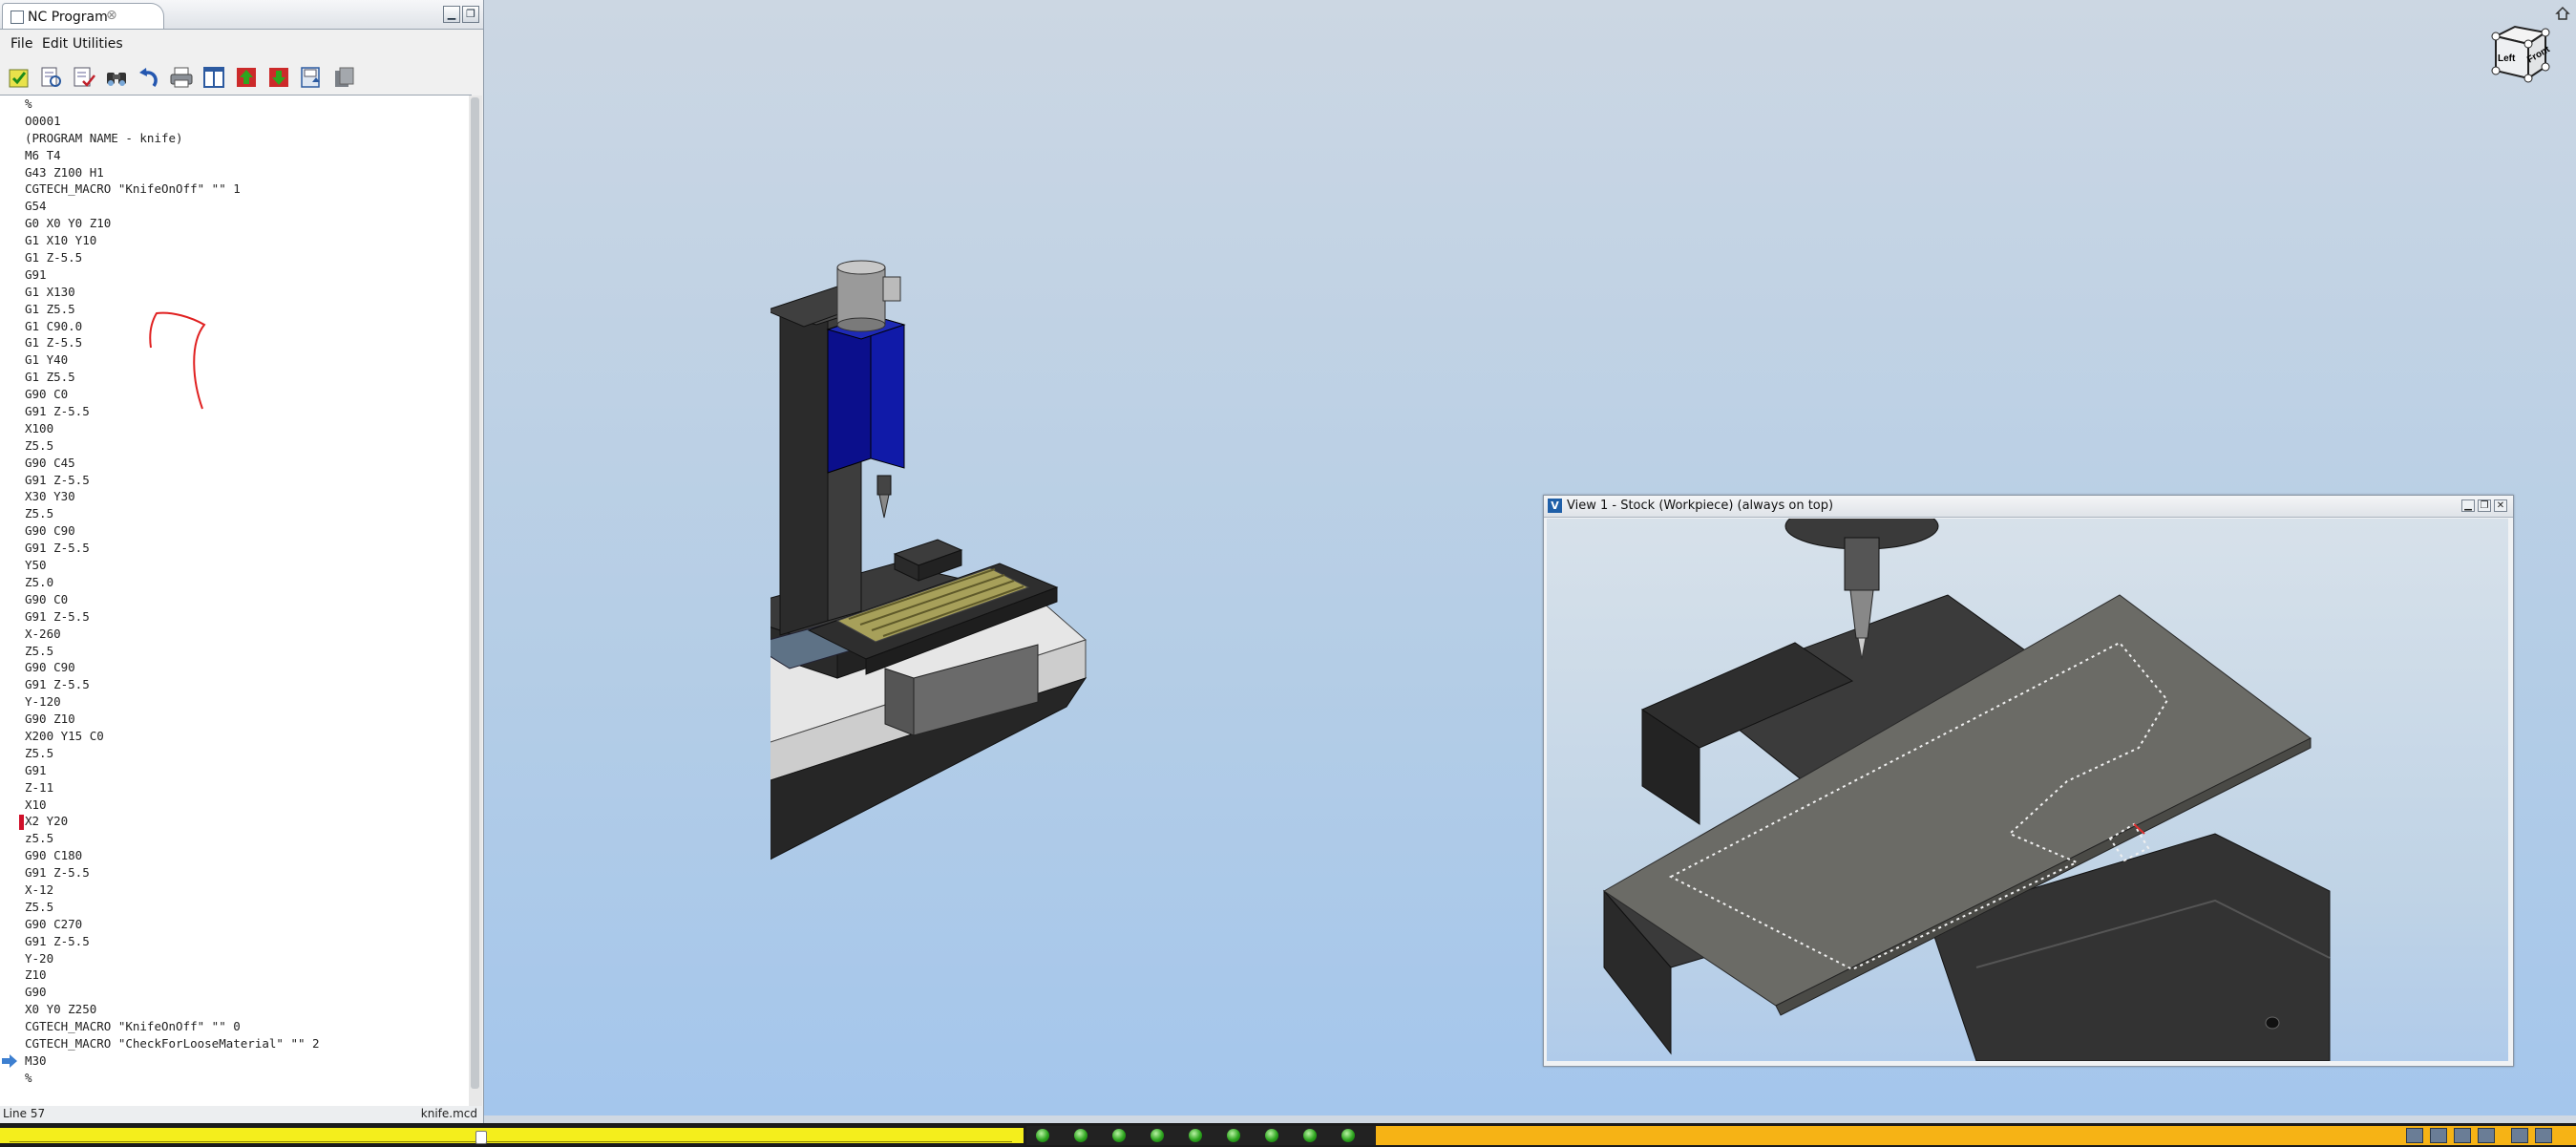  I want to click on code-line: G90 C0, so click(172, 599).